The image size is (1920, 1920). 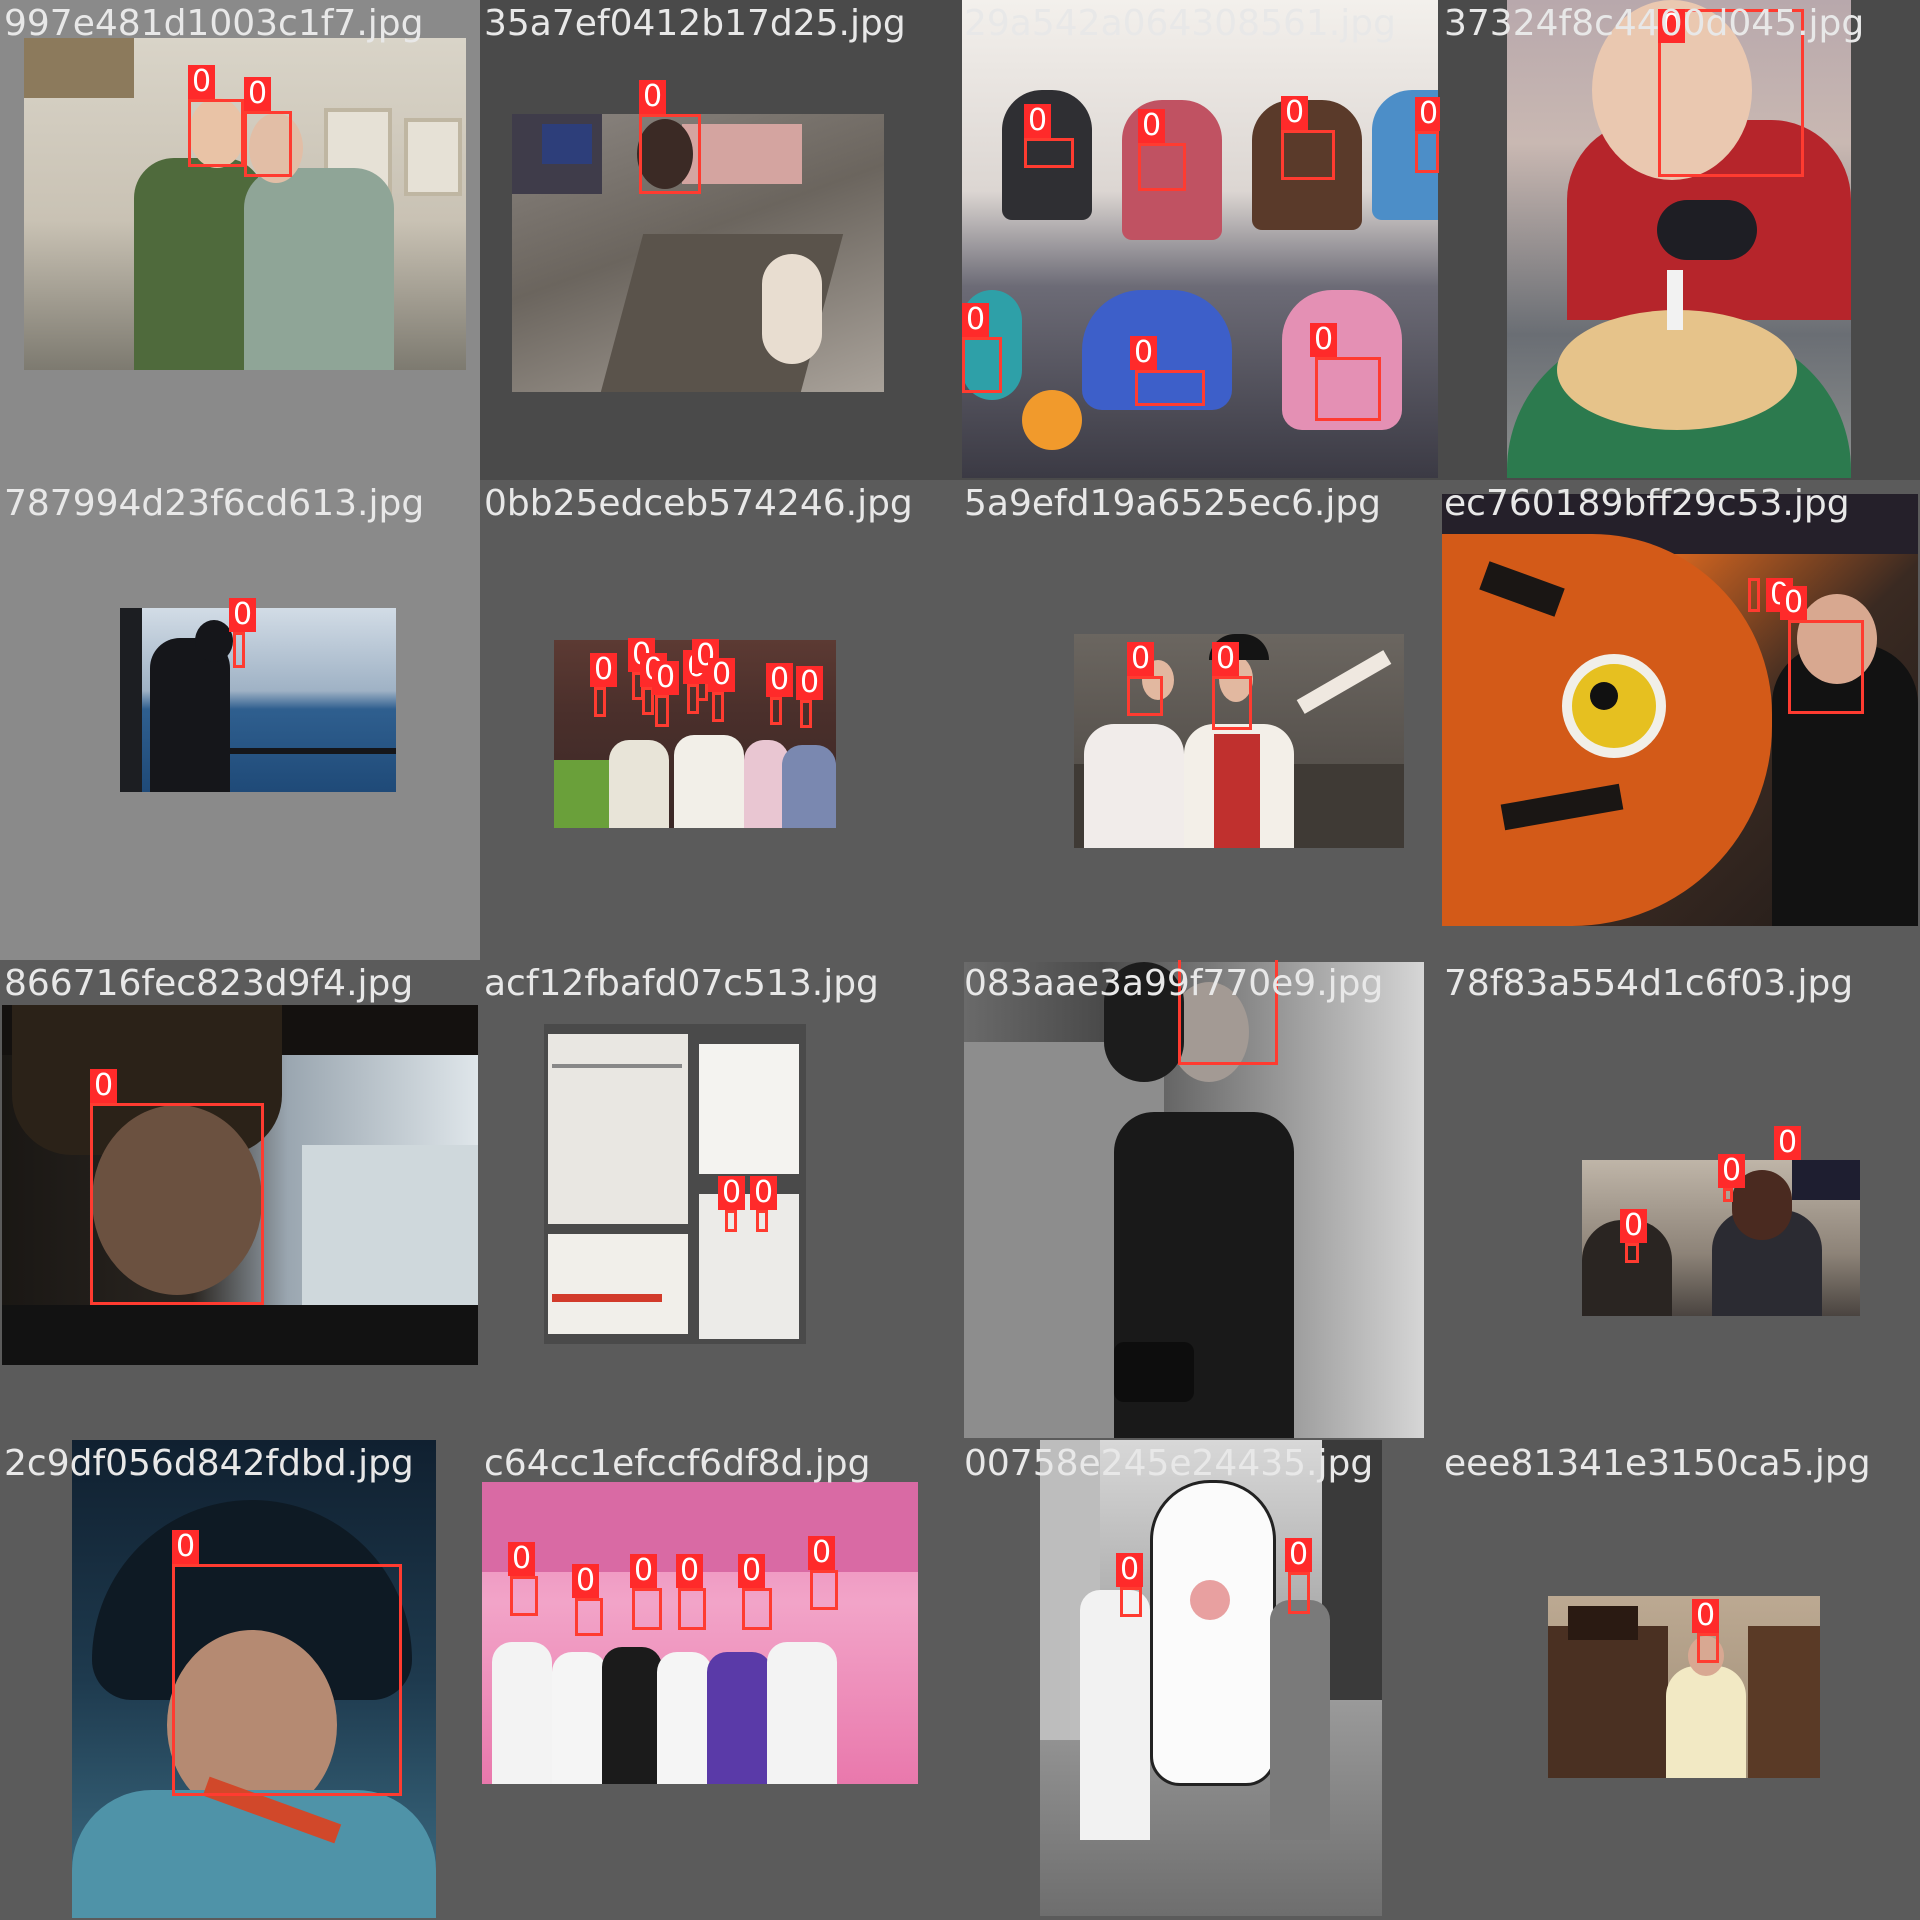 I want to click on tile-filename: ec760189bff29c53.jpg, so click(x=1647, y=503).